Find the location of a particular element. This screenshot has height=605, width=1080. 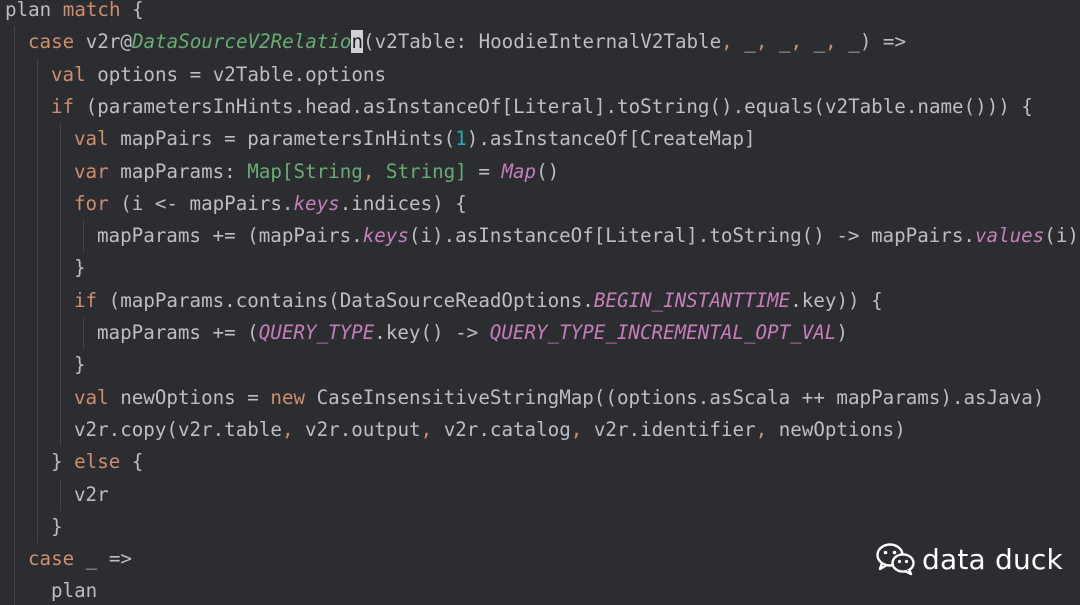

code-token: BEGIN_INSTANTTIME is located at coordinates (692, 300).